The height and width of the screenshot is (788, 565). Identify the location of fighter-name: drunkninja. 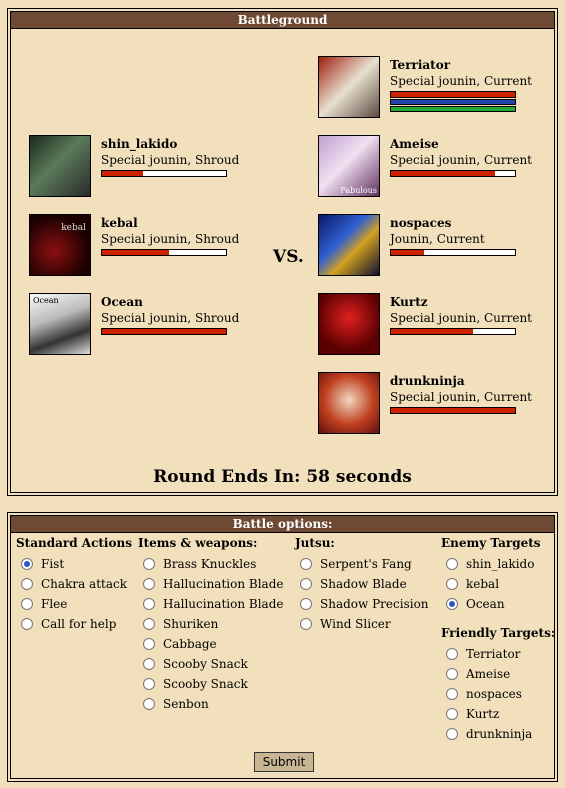
(427, 381).